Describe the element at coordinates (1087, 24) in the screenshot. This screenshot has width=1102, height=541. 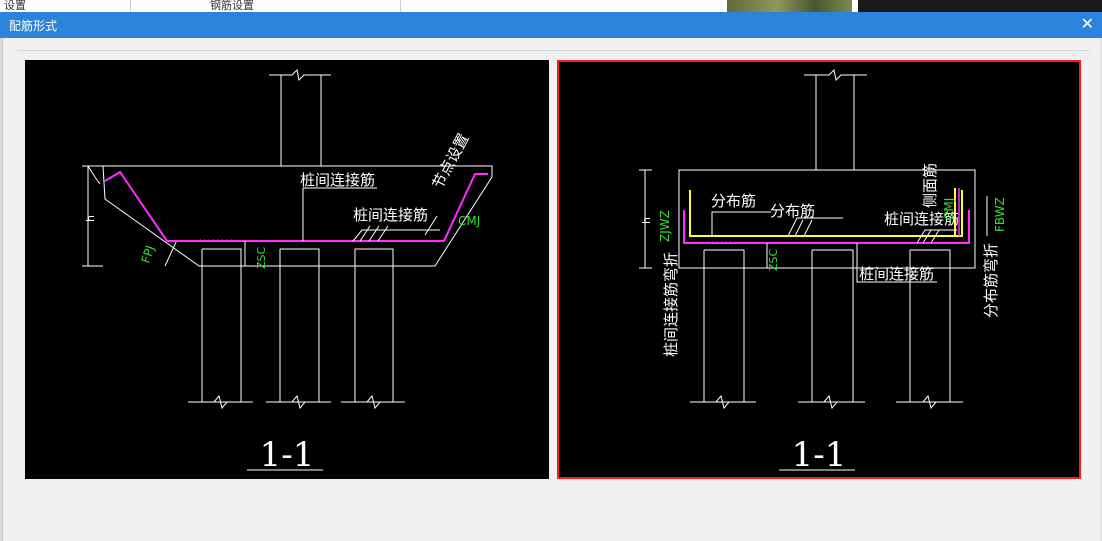
I see `close-icon: ✕` at that location.